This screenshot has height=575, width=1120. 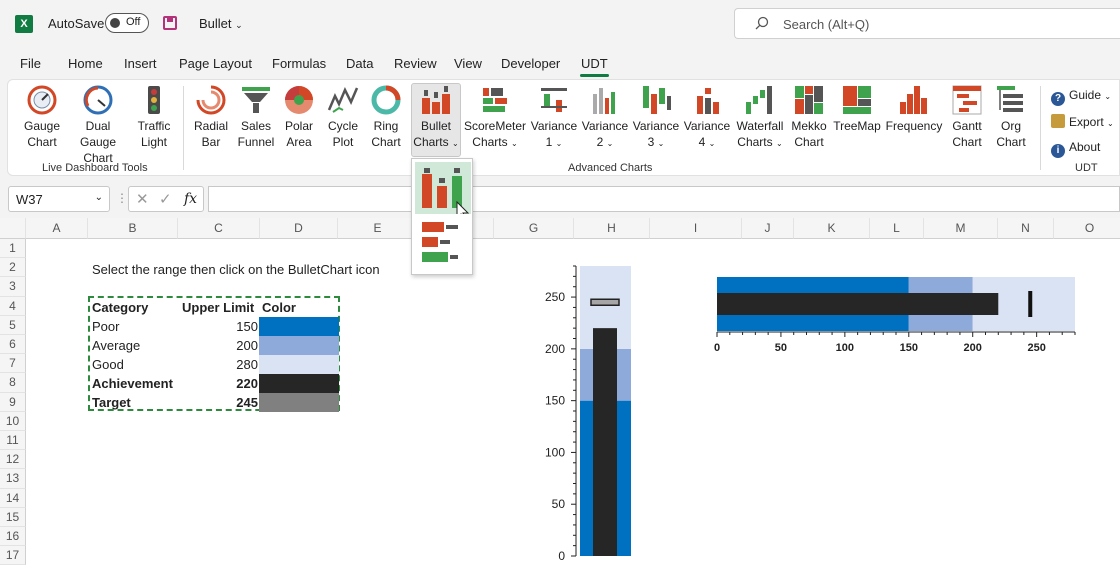 What do you see at coordinates (42, 117) in the screenshot?
I see `gauge-chart-button: Gauge Chart` at bounding box center [42, 117].